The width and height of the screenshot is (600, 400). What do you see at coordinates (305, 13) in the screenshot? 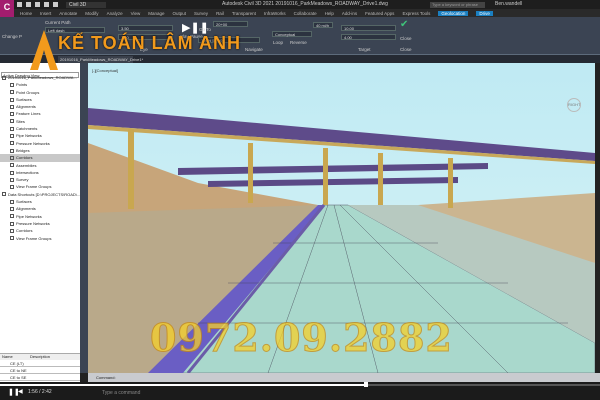
I see `ribbon-tab-collaborate: Collaborate` at bounding box center [305, 13].